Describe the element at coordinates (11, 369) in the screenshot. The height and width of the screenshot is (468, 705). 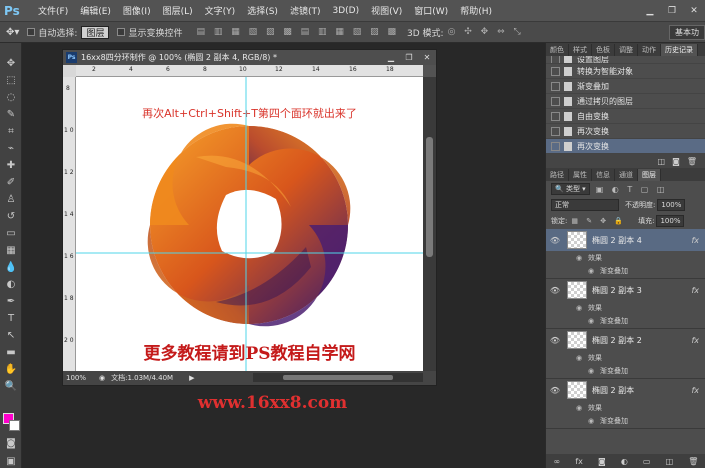
I see `hand-icon: ✋` at that location.